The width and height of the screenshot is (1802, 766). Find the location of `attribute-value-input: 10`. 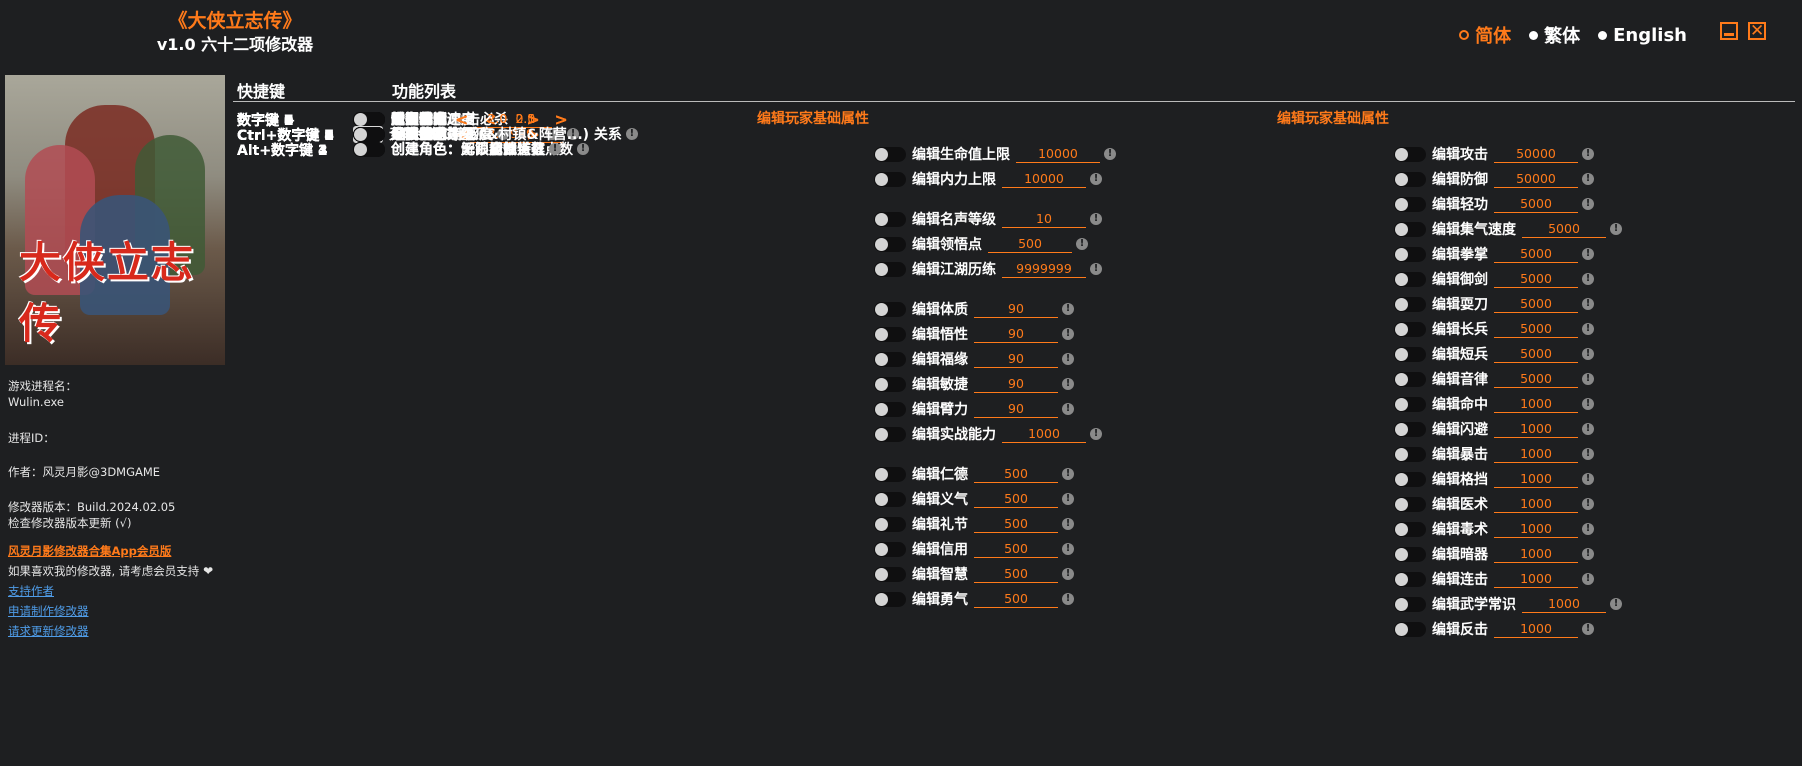

attribute-value-input: 10 is located at coordinates (1044, 219).